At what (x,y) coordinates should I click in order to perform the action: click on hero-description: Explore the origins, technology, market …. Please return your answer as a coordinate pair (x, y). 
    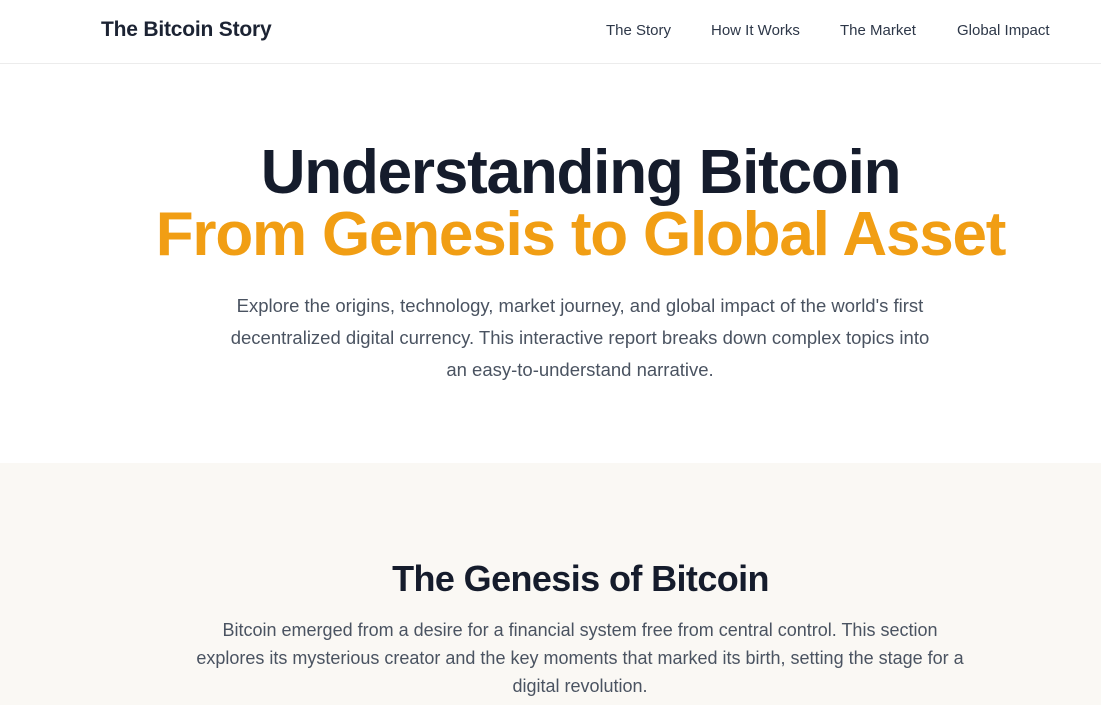
    Looking at the image, I should click on (580, 337).